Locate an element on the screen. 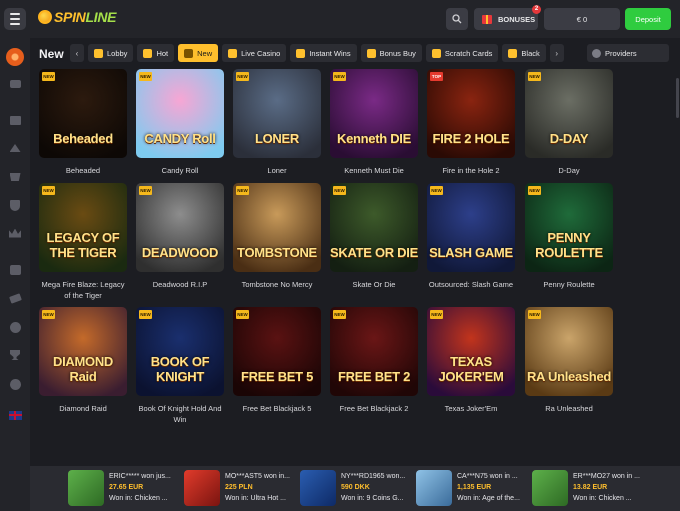  game-tile: NEW CANDY Roll Candy Roll is located at coordinates (180, 122).